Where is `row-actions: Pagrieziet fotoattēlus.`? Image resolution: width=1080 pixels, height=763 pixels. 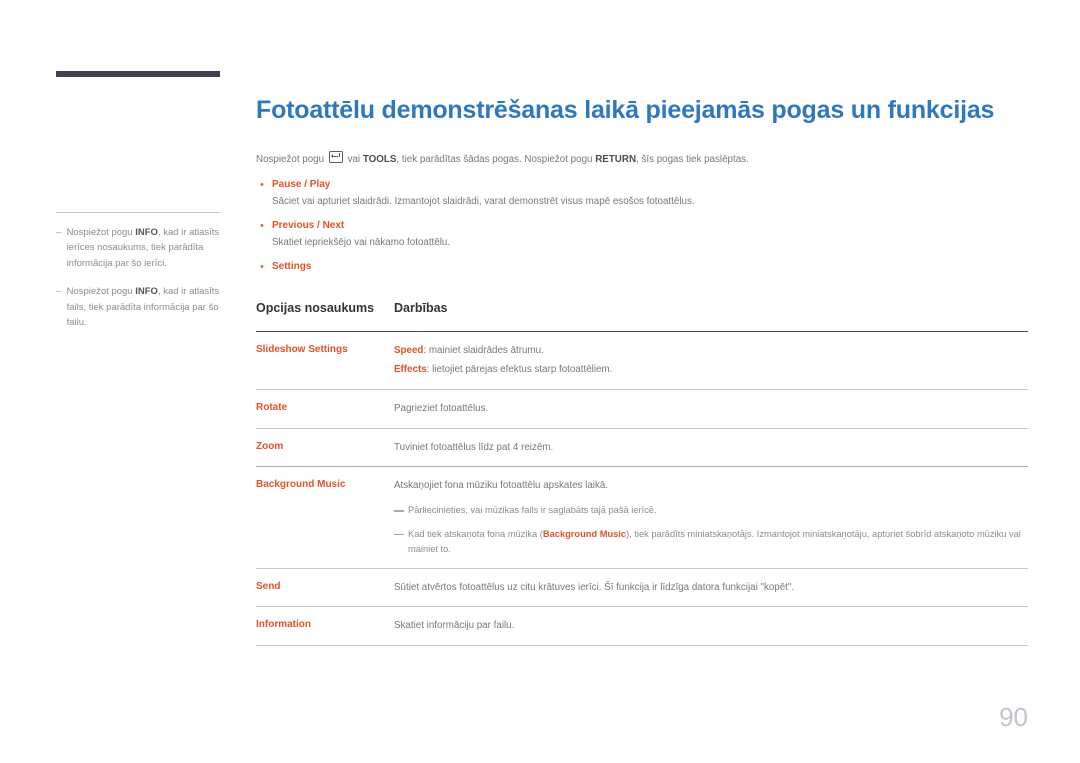 row-actions: Pagrieziet fotoattēlus. is located at coordinates (703, 409).